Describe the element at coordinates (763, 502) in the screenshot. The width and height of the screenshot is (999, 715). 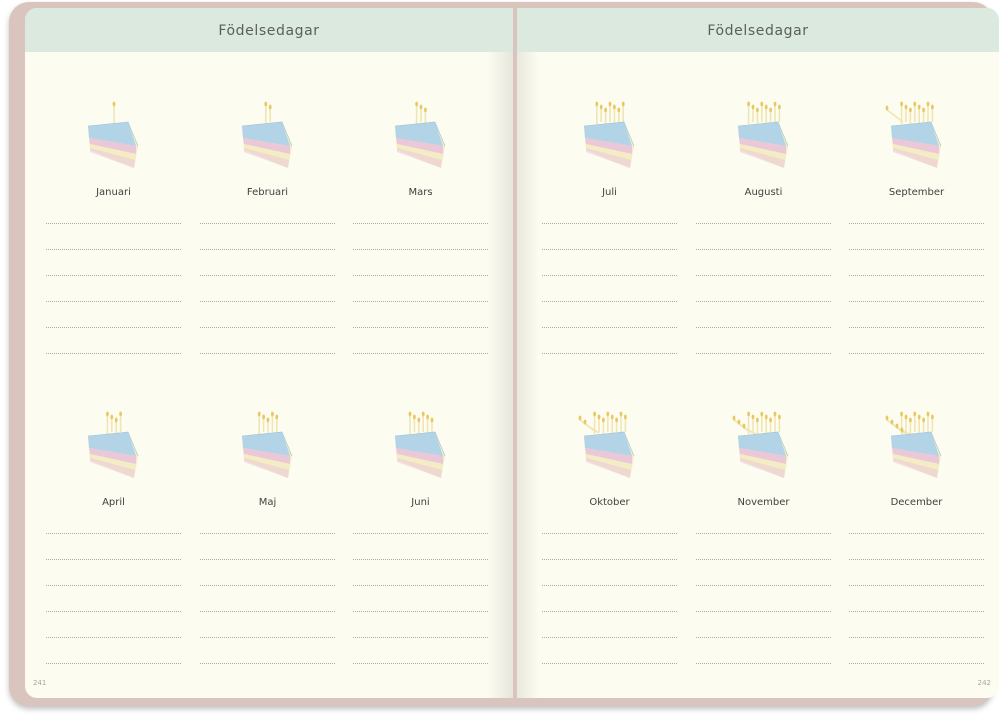
I see `month-label: November` at that location.